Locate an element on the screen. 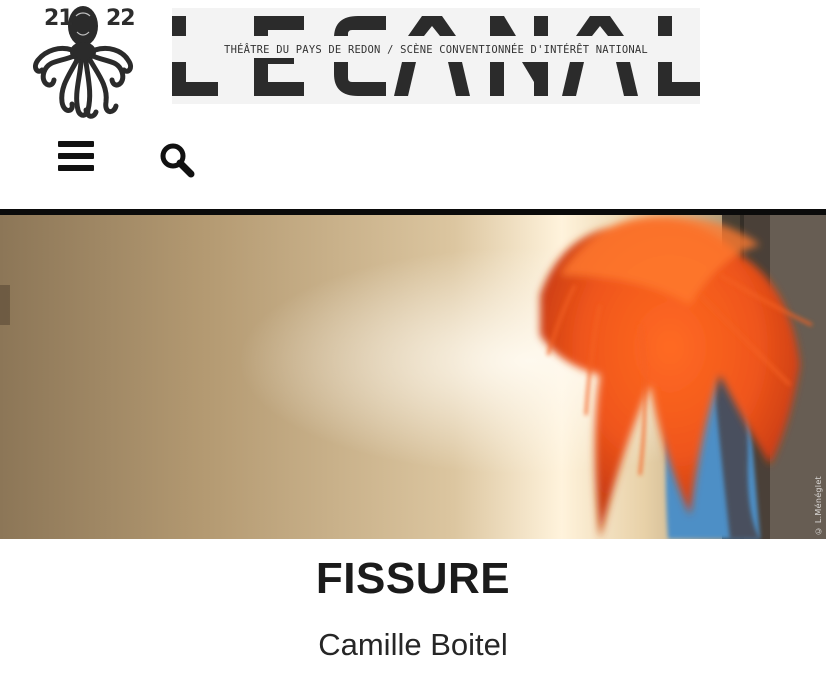 The width and height of the screenshot is (826, 687). logo-year-end: 22 is located at coordinates (121, 18).